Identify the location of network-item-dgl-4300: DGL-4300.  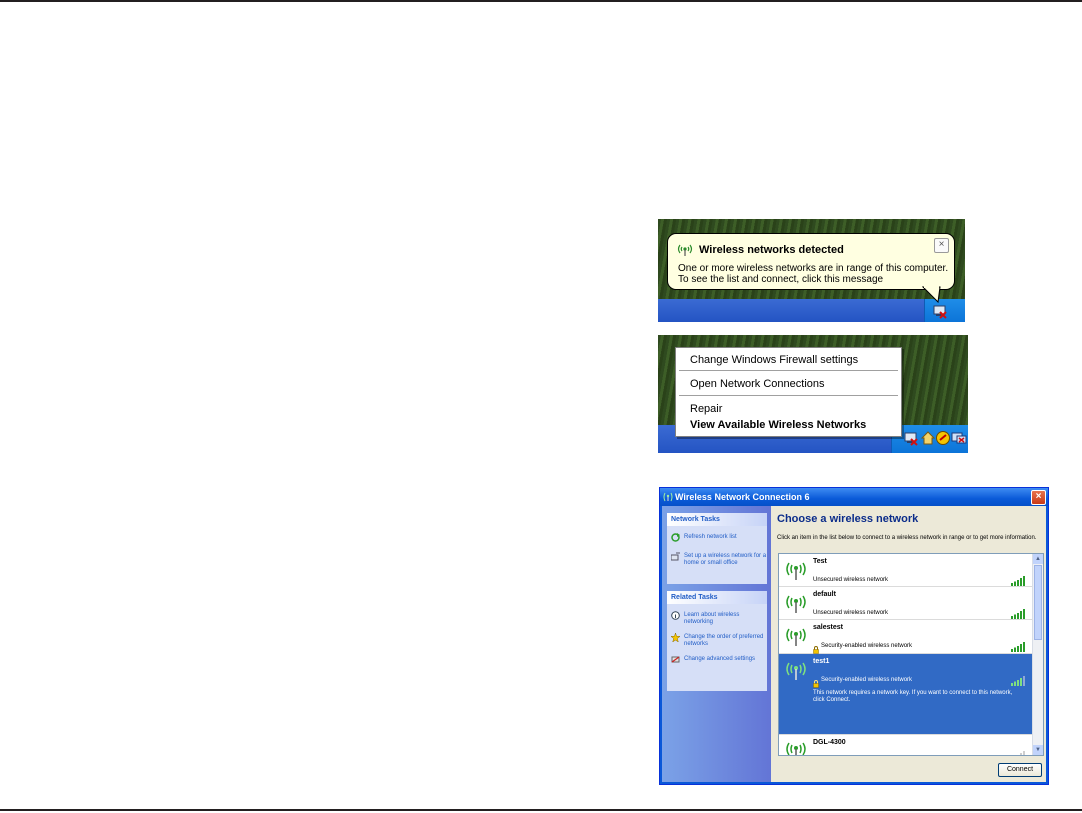
(905, 745).